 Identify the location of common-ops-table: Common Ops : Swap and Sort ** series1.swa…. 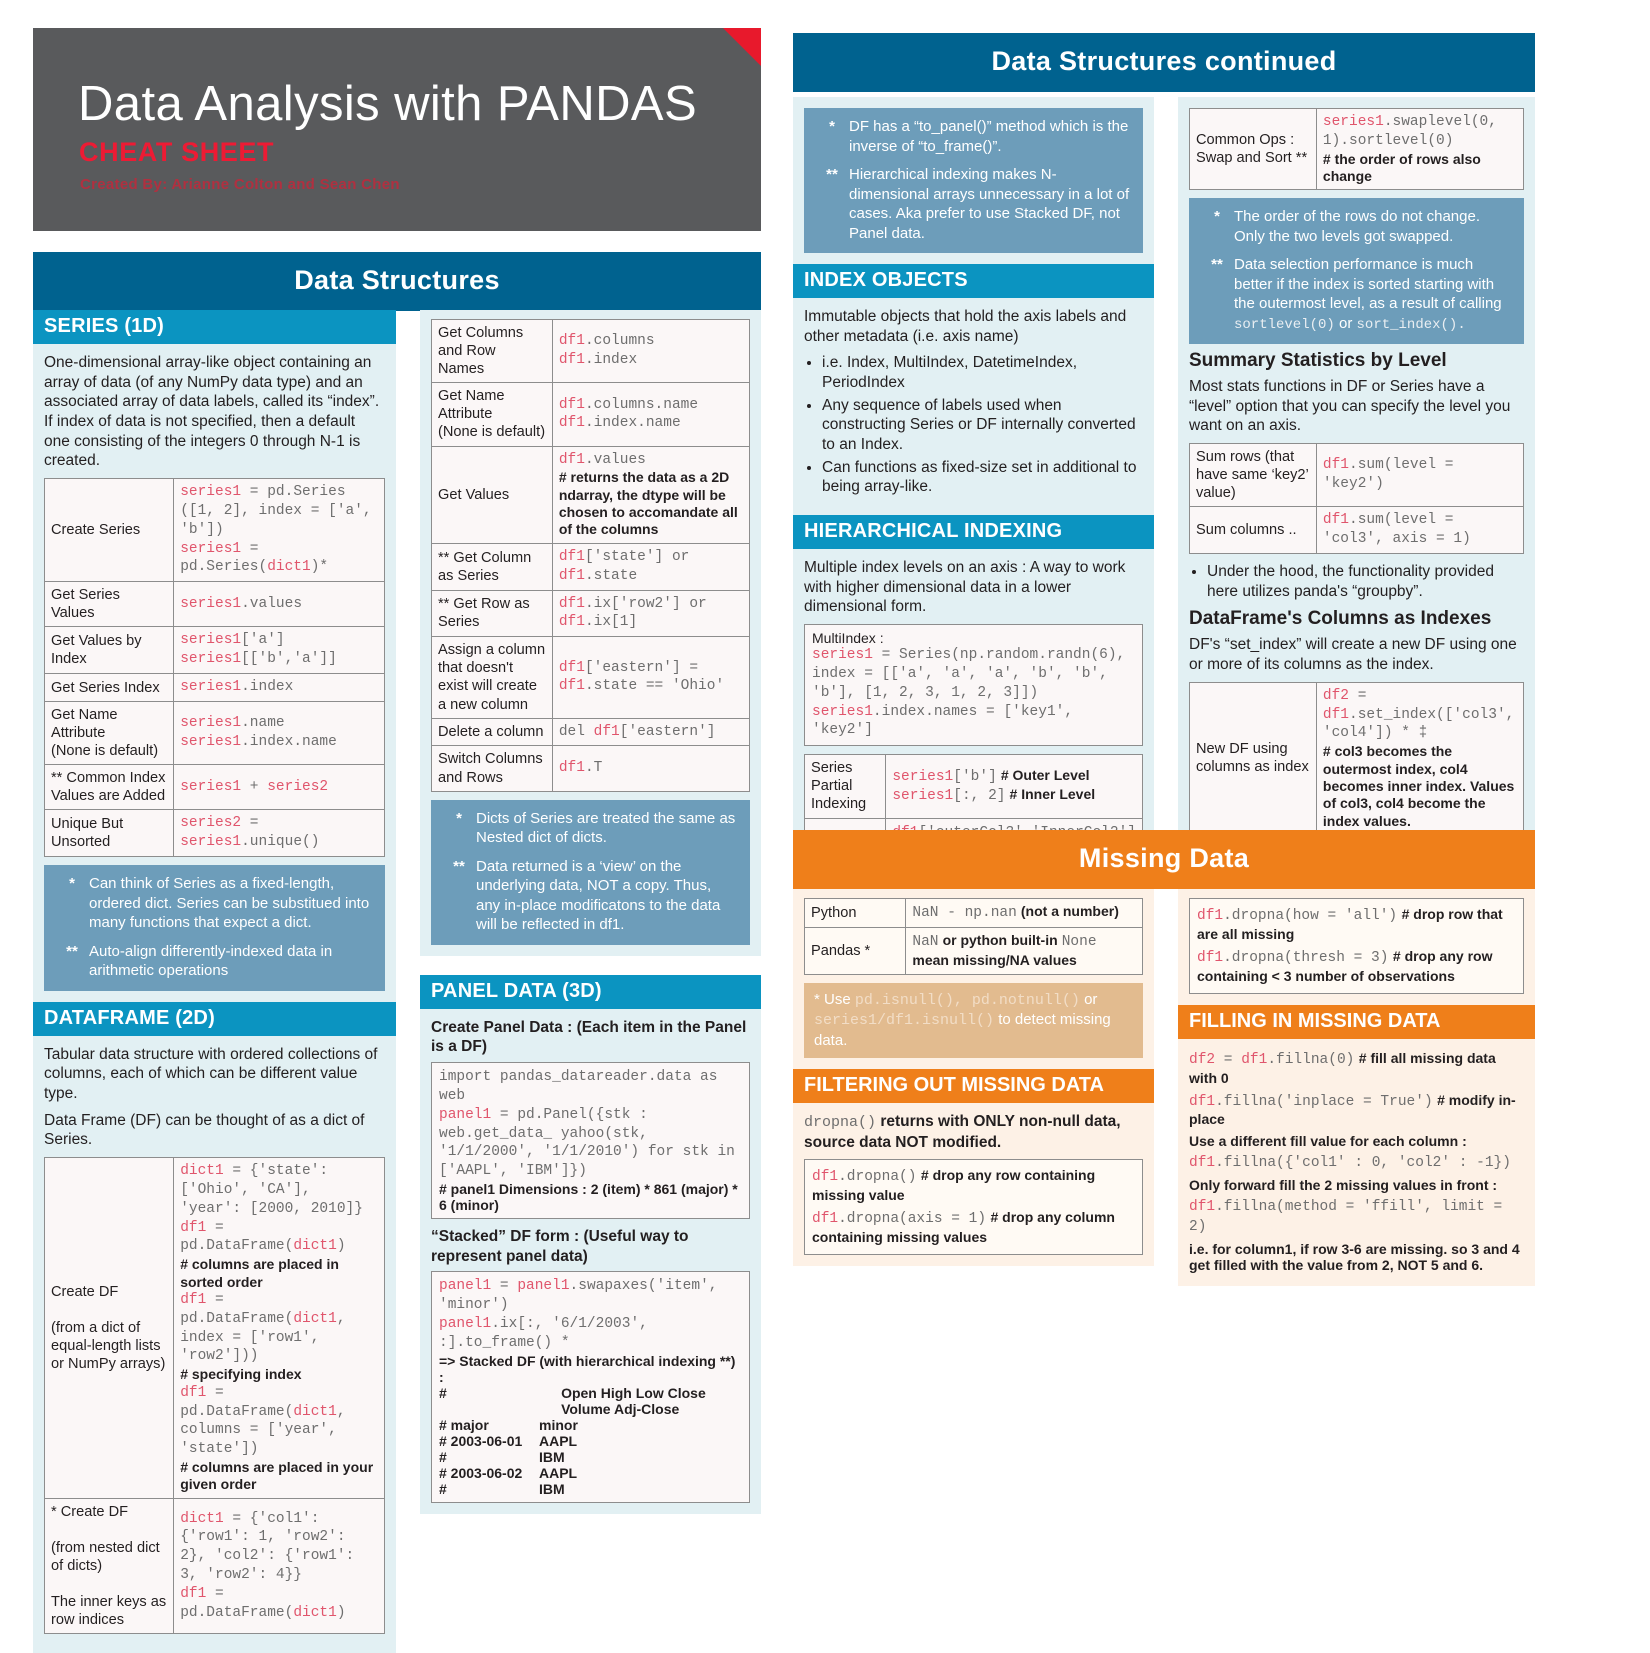
(1357, 149).